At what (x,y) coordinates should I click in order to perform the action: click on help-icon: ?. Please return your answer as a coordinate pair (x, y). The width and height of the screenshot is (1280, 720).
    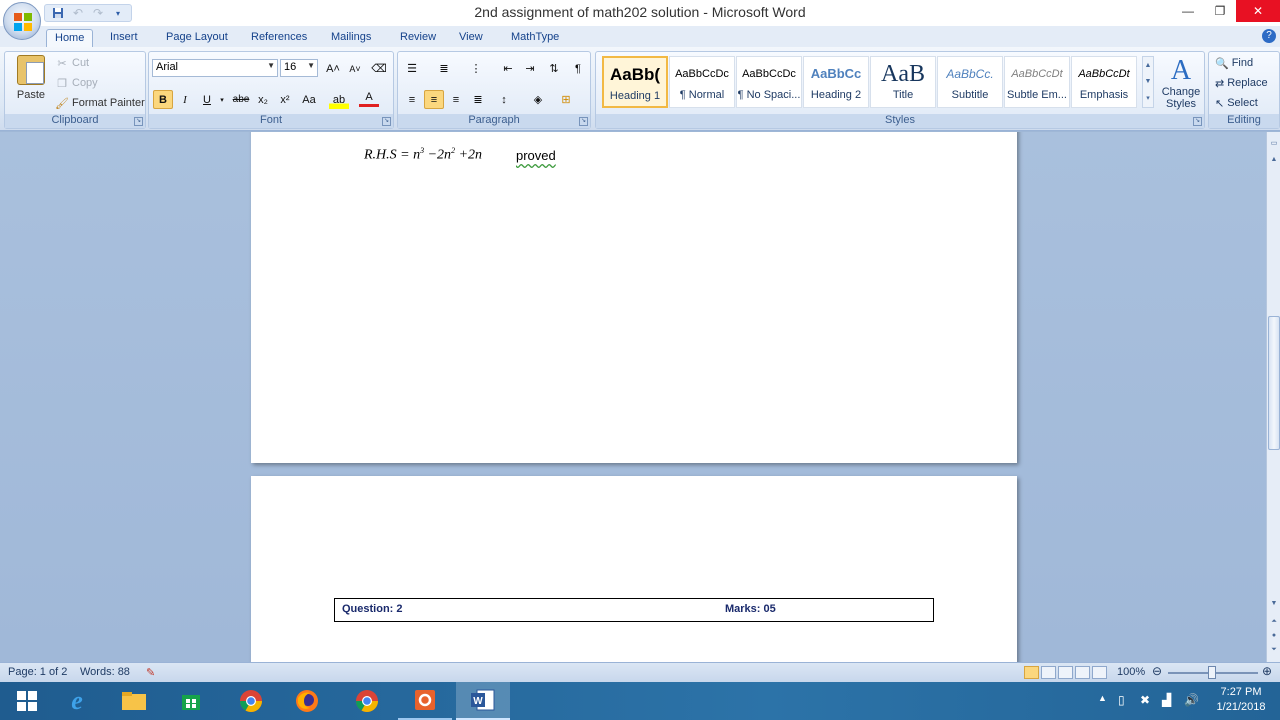
    Looking at the image, I should click on (1269, 36).